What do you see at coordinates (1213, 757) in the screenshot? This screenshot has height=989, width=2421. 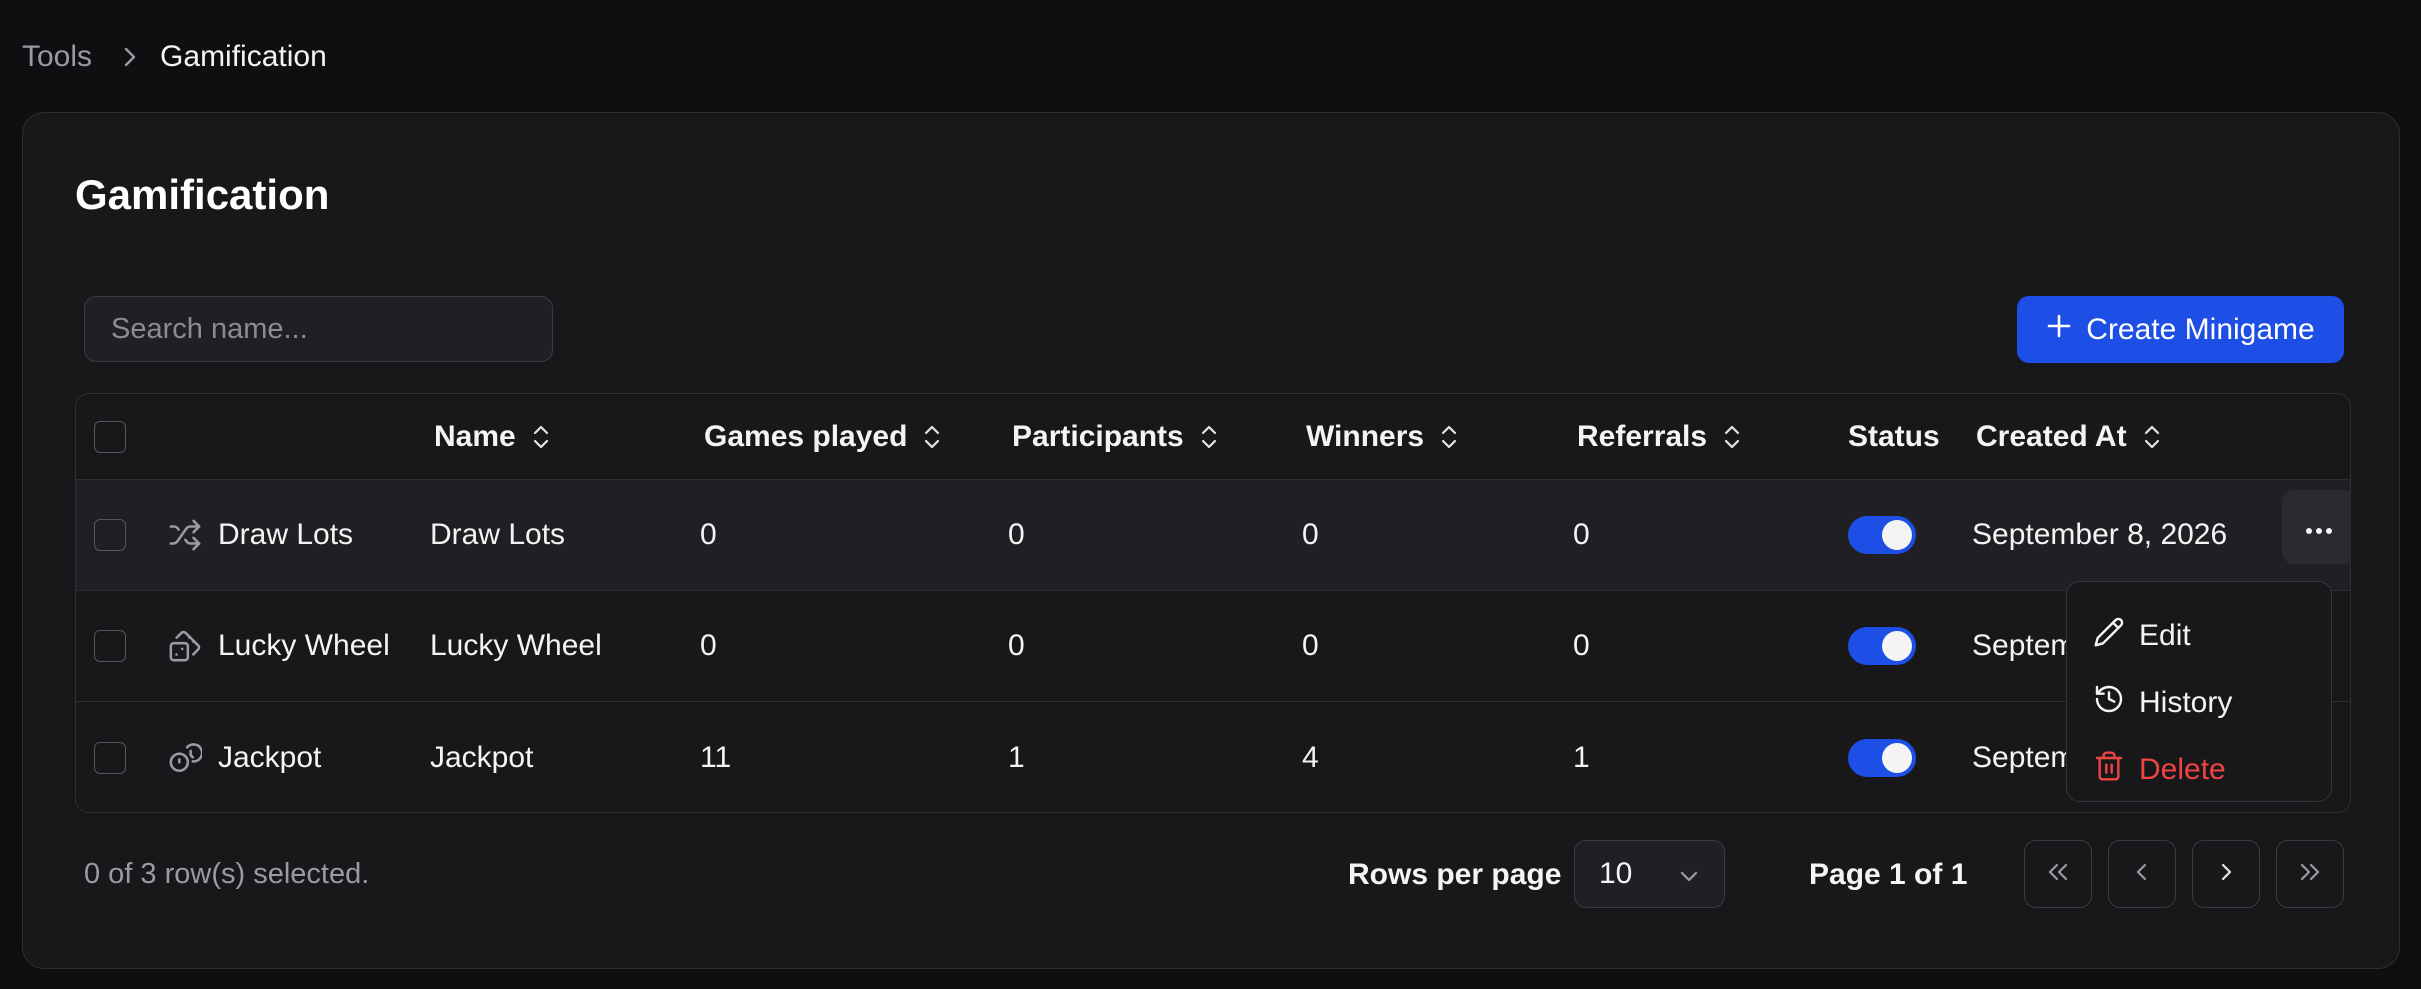 I see `table-row: Jackpot Jackpot 11 1 4 1 Septemb` at bounding box center [1213, 757].